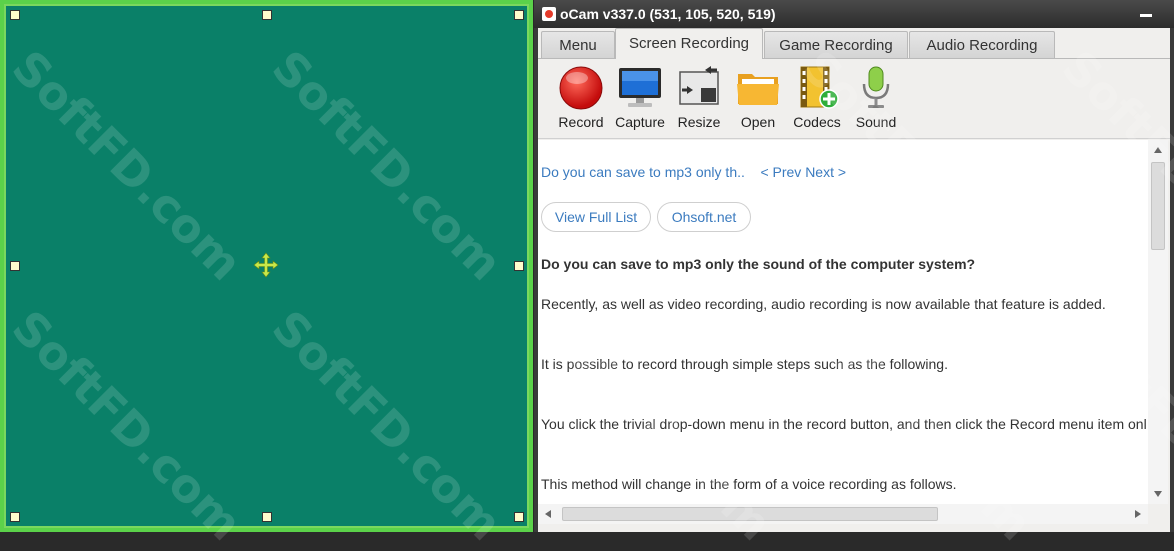 The width and height of the screenshot is (1174, 551). Describe the element at coordinates (267, 517) in the screenshot. I see `resize-handle-bottom` at that location.